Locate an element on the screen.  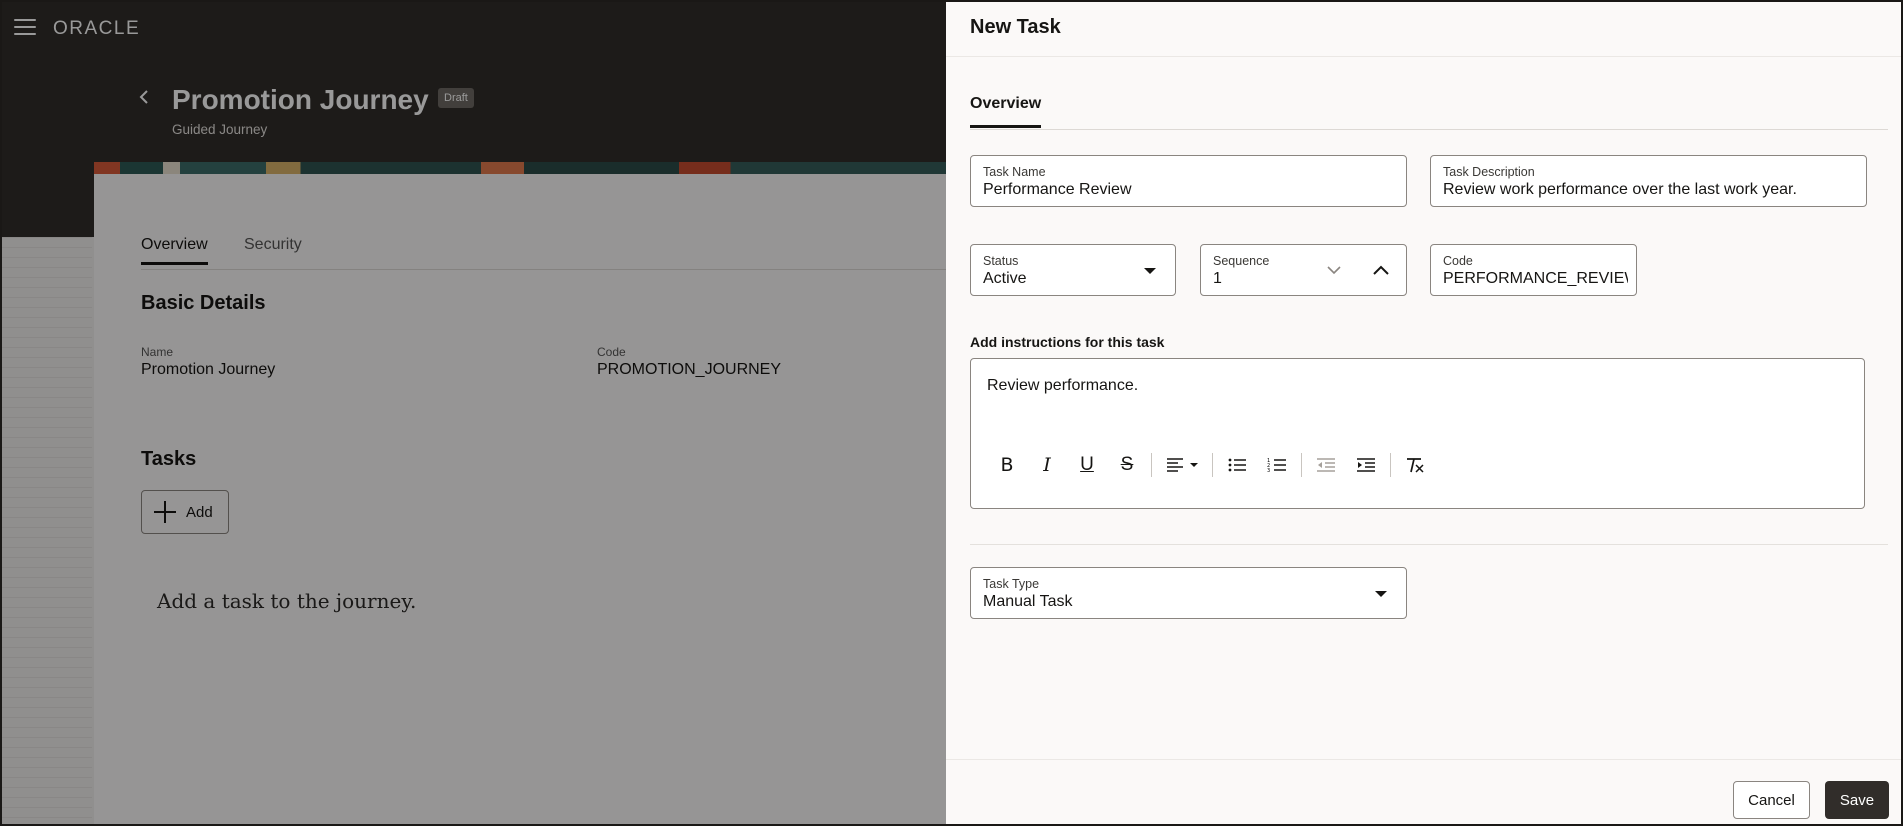
sequence-stepper: Sequence 1 is located at coordinates (1303, 270).